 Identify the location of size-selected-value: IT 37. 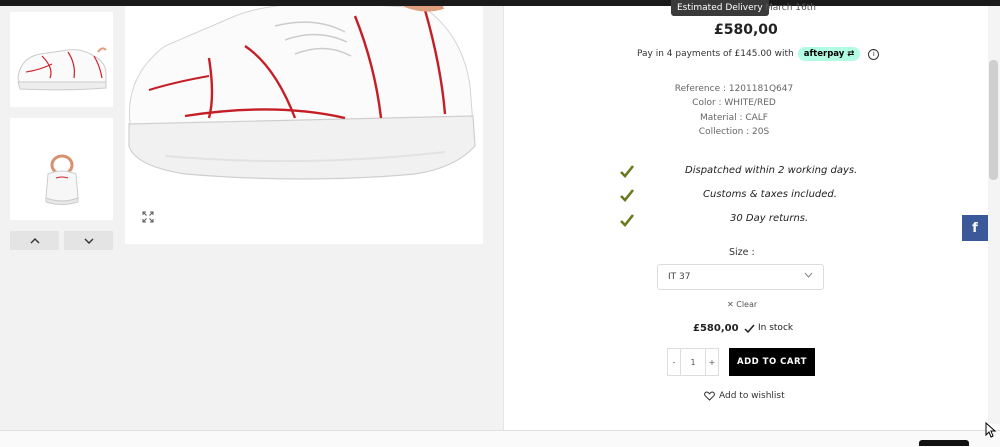
(679, 277).